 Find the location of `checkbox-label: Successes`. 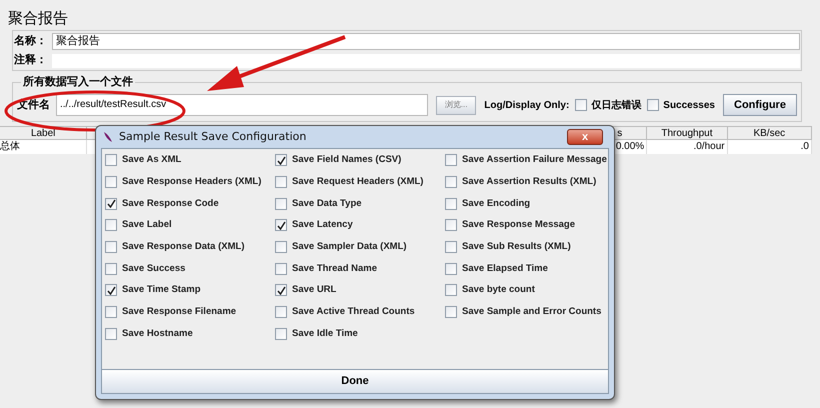

checkbox-label: Successes is located at coordinates (689, 105).